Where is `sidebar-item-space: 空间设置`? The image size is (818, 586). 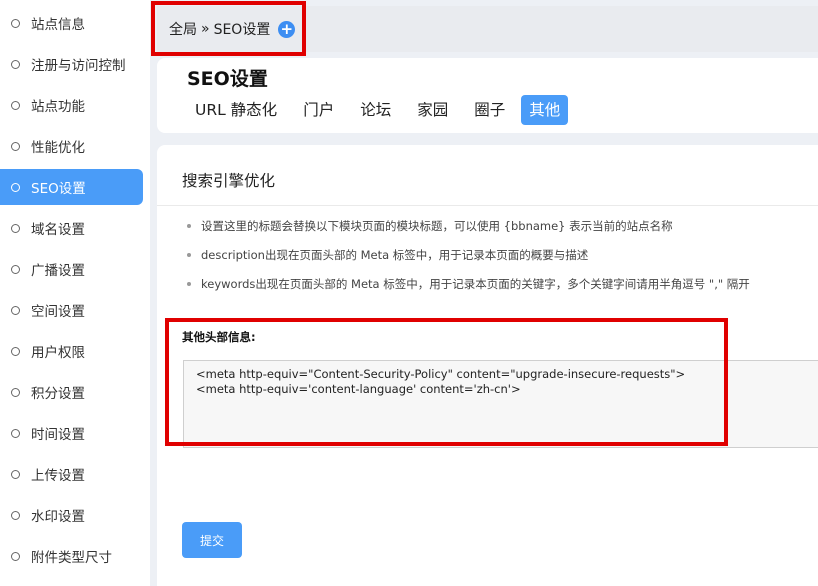
sidebar-item-space: 空间设置 is located at coordinates (71, 310).